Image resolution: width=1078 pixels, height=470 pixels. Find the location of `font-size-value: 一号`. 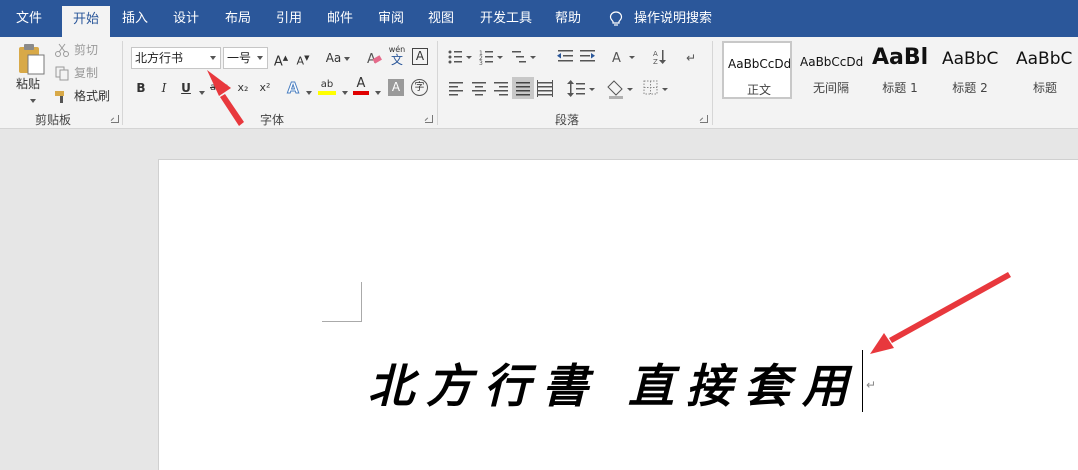

font-size-value: 一号 is located at coordinates (239, 58).